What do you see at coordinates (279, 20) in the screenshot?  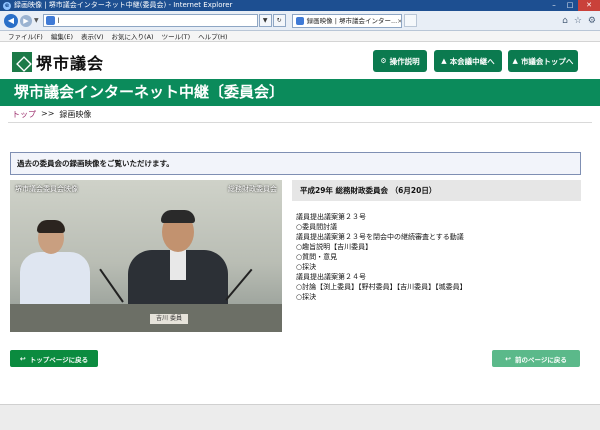 I see `refresh-icon: ↻` at bounding box center [279, 20].